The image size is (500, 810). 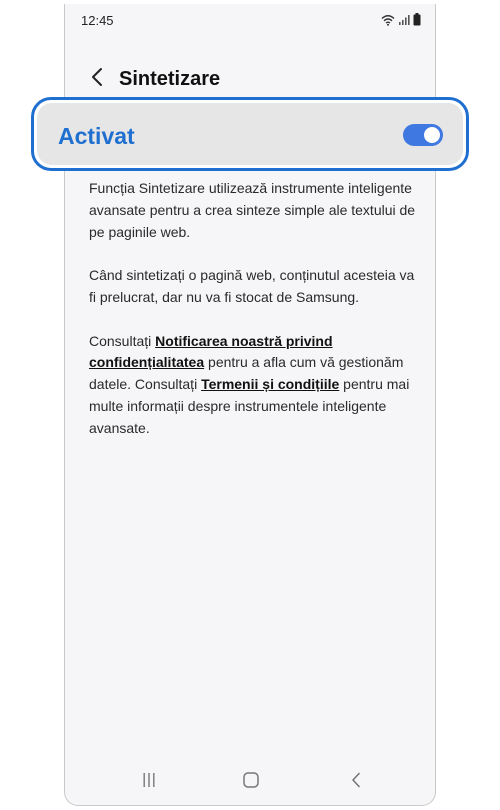 I want to click on toggle-switch, so click(x=423, y=135).